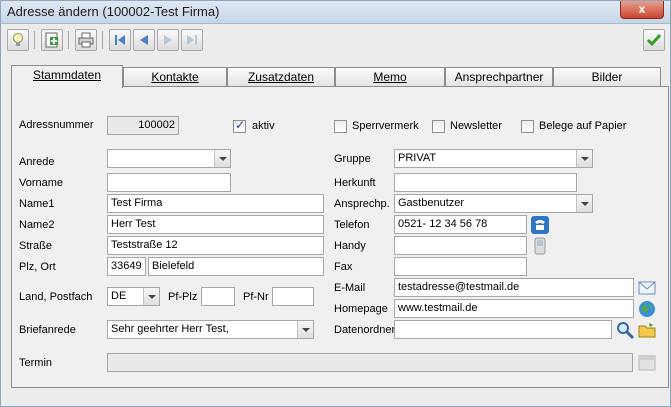  What do you see at coordinates (36, 363) in the screenshot?
I see `termin-label: Termin` at bounding box center [36, 363].